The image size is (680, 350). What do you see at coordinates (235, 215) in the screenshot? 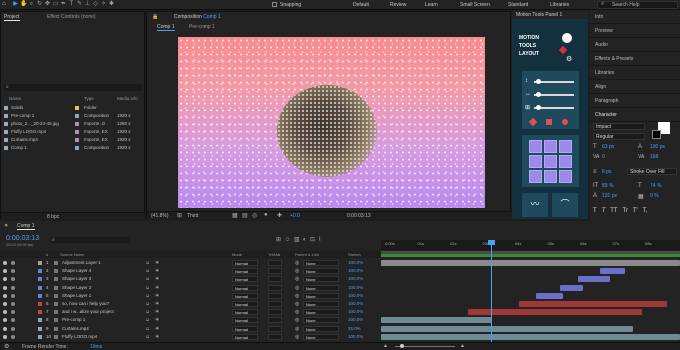
I see `region-icon: ▦` at bounding box center [235, 215].